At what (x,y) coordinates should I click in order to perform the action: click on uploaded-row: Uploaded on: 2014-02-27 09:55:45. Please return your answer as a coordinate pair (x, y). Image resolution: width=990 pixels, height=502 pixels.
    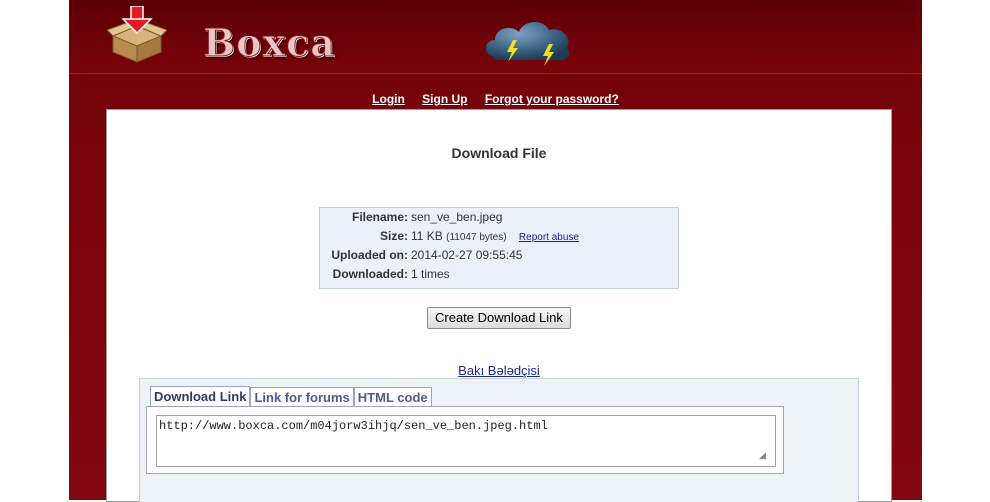
    Looking at the image, I should click on (499, 257).